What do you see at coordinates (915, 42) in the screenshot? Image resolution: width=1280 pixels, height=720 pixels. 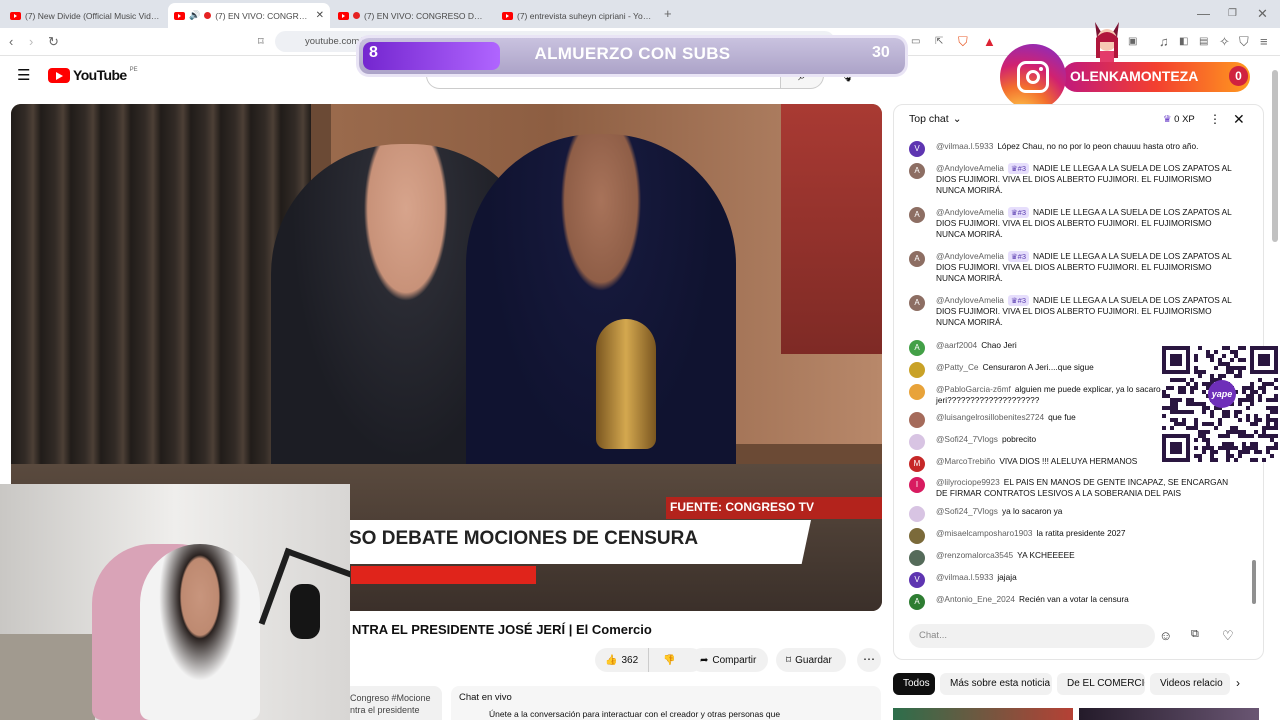 I see `screen-icon: ▭` at bounding box center [915, 42].